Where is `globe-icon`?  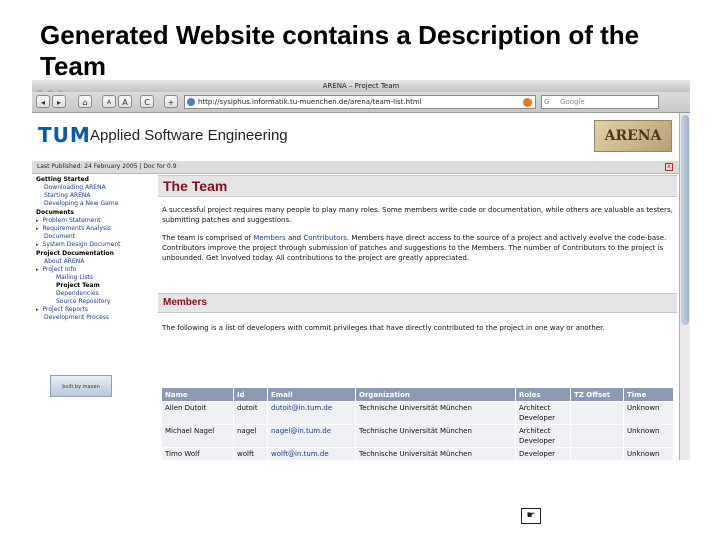
globe-icon is located at coordinates (191, 102).